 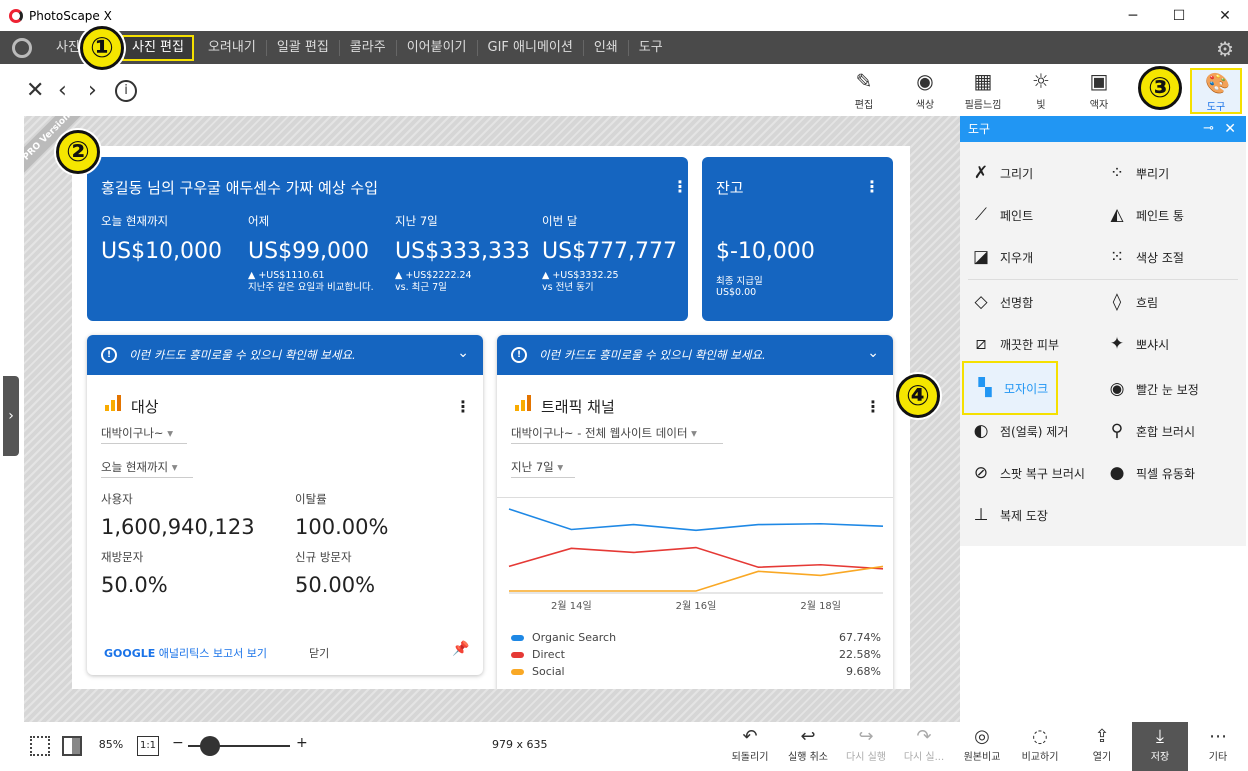 I want to click on bucket-icon: ◭, so click(x=1117, y=215).